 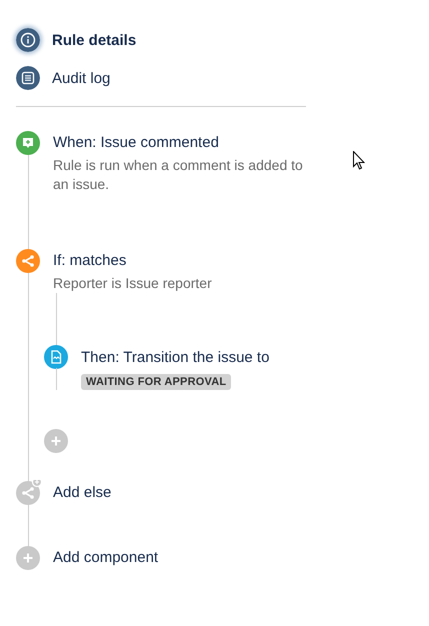 I want to click on step-title: Then: Transition the issue to, so click(x=255, y=358).